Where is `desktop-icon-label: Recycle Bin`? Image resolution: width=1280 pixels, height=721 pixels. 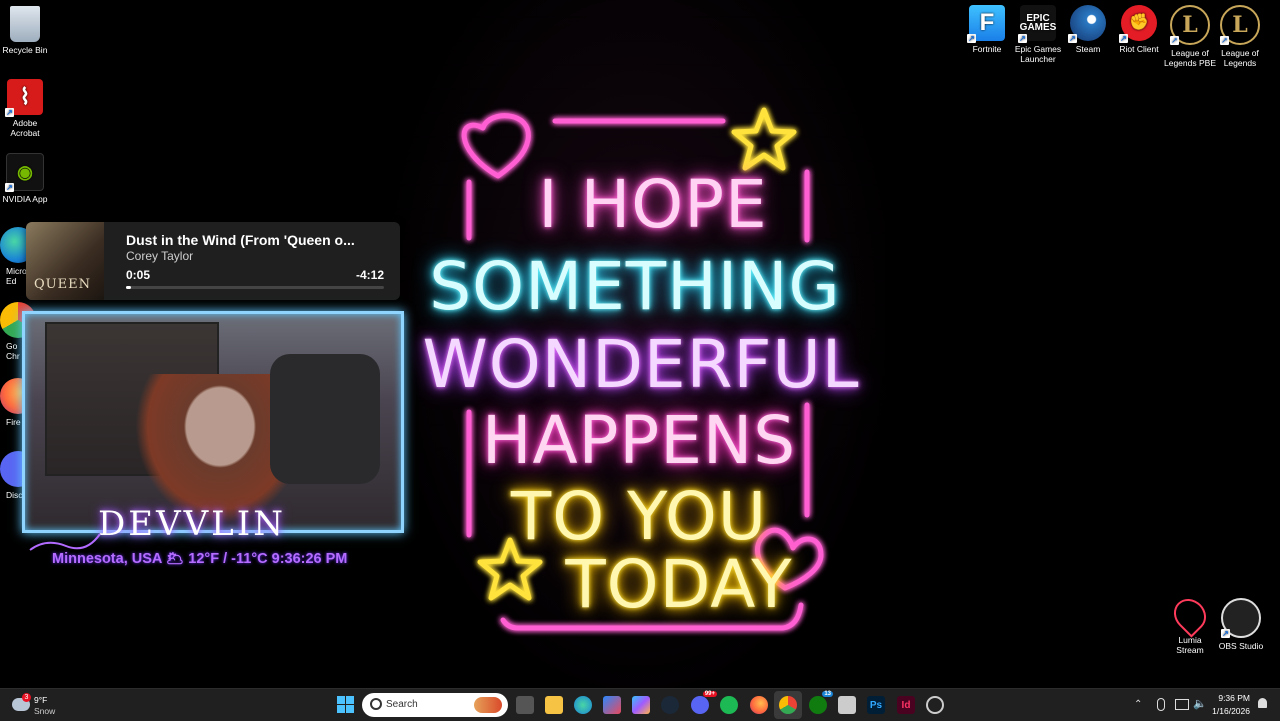
desktop-icon-label: Recycle Bin is located at coordinates (25, 50).